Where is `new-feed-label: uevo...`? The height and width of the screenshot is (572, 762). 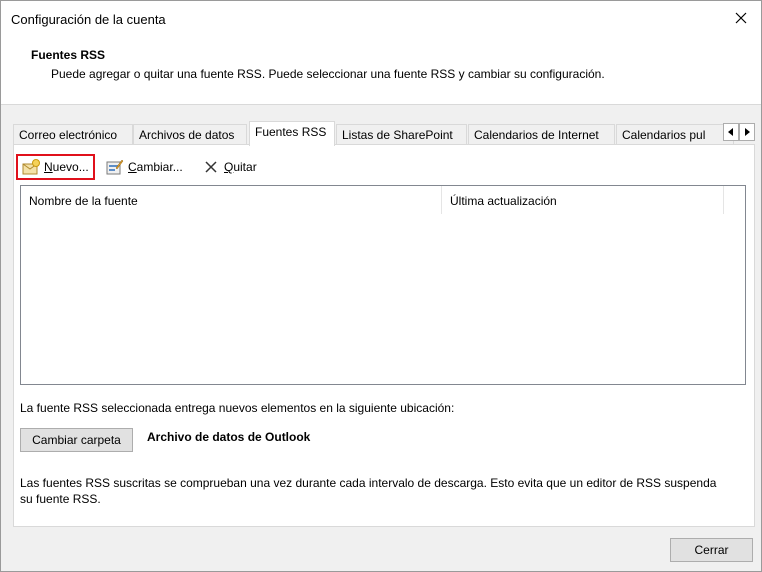
new-feed-label: uevo... is located at coordinates (70, 167).